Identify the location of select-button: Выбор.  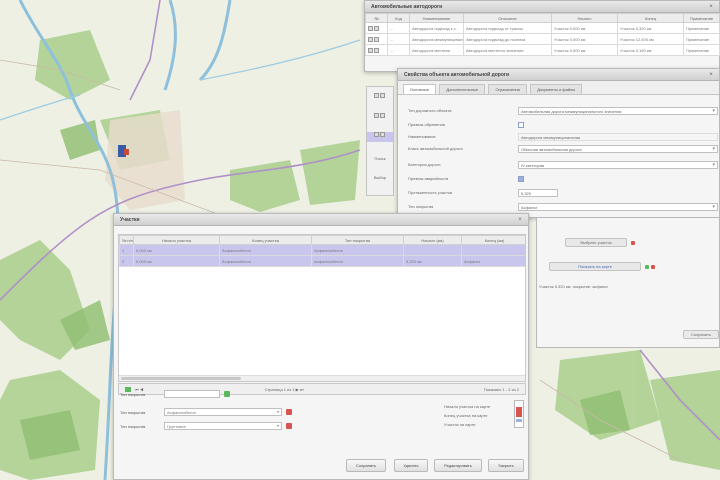
(380, 177).